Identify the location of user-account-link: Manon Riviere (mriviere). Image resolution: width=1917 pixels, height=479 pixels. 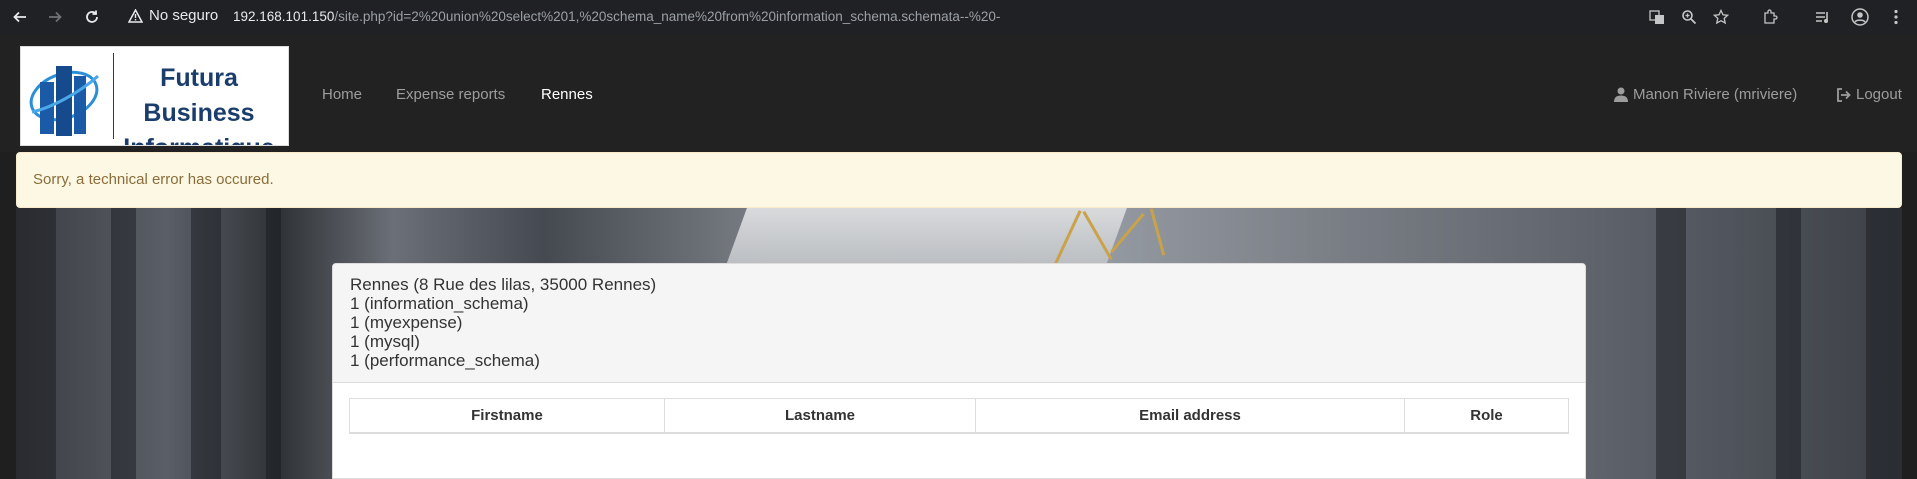
(1705, 94).